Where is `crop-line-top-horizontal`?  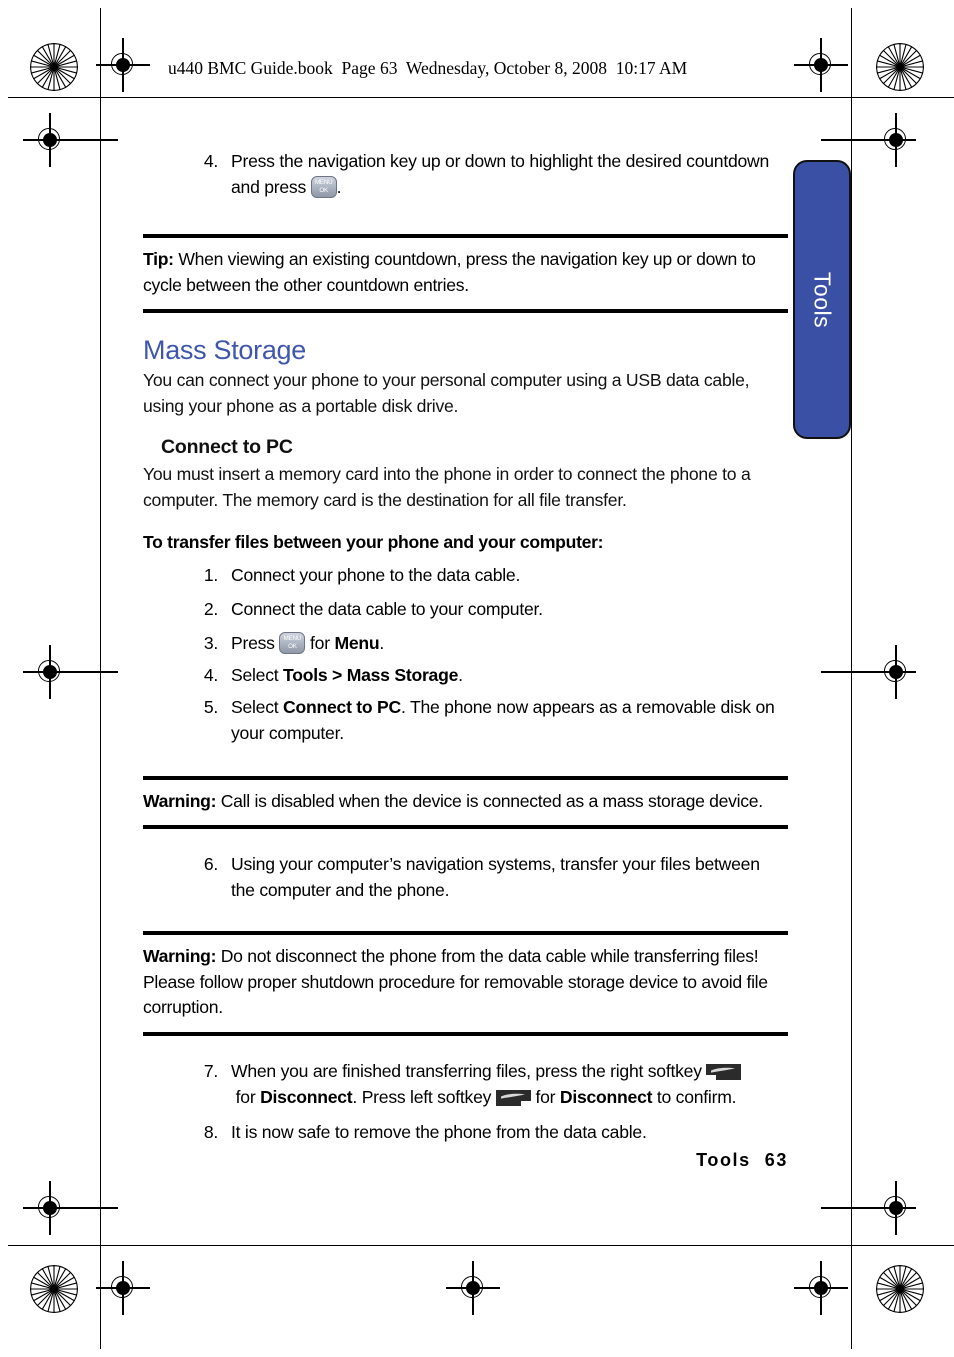 crop-line-top-horizontal is located at coordinates (481, 98).